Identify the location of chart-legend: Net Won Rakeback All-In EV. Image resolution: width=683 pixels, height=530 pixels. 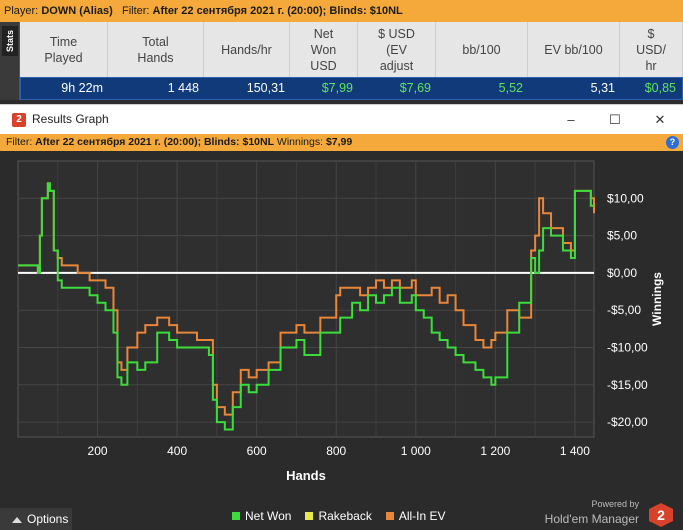
(339, 516).